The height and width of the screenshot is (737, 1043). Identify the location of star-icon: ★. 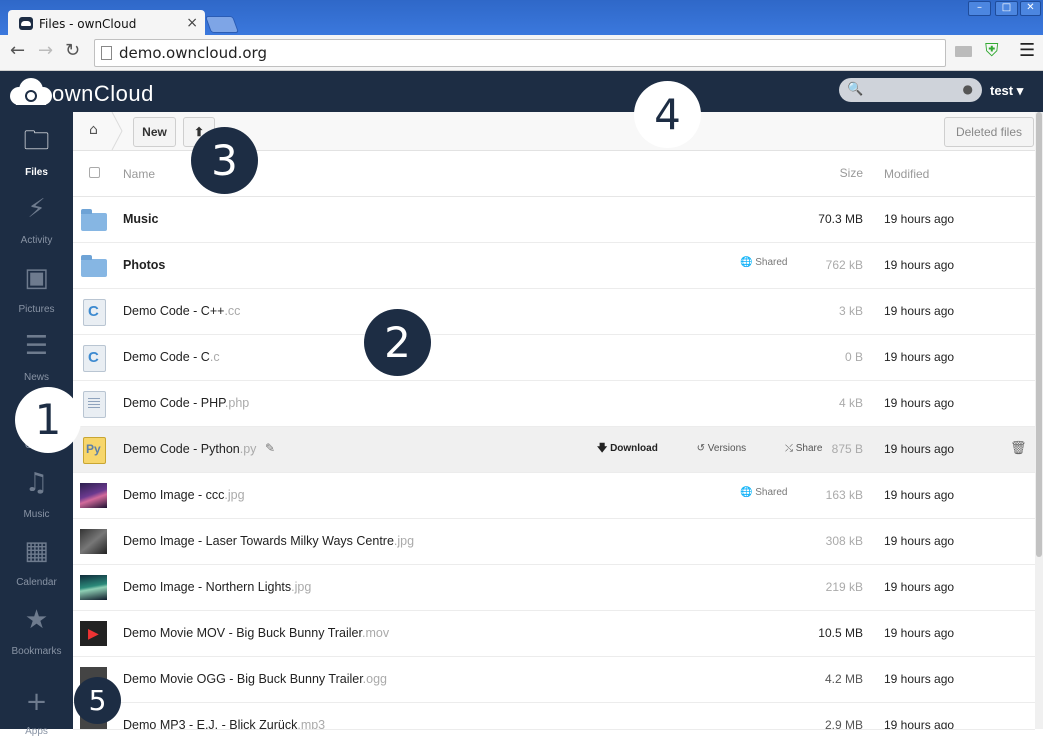
(36, 620).